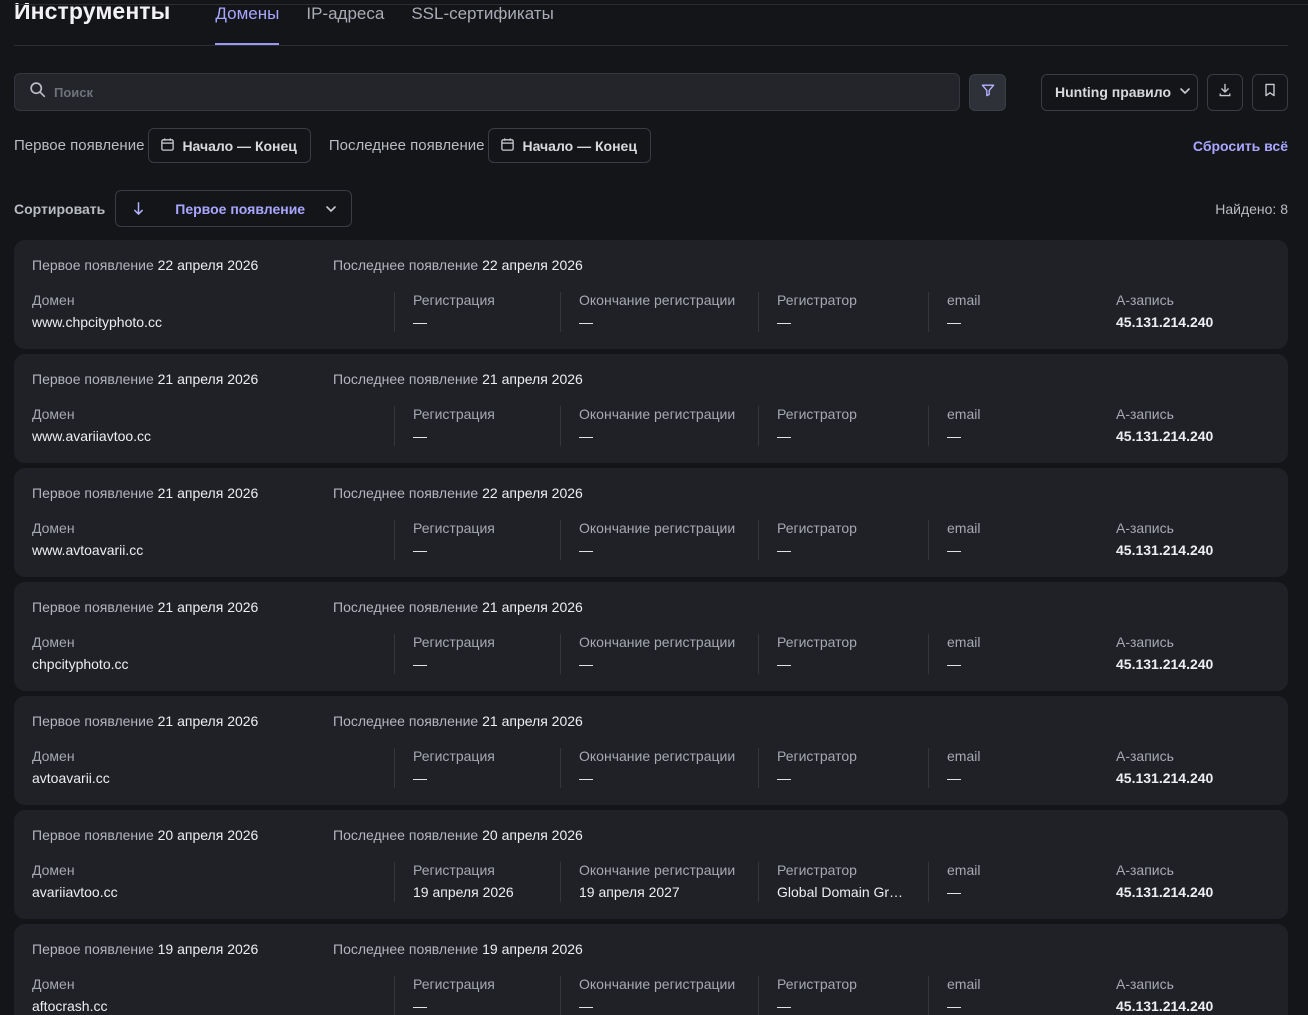  Describe the element at coordinates (345, 24) in the screenshot. I see `tab-ip-addresses: IP-адреса` at that location.